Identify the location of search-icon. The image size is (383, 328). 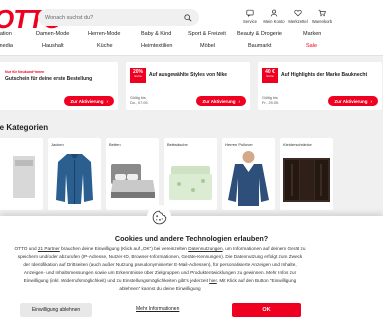
(188, 17).